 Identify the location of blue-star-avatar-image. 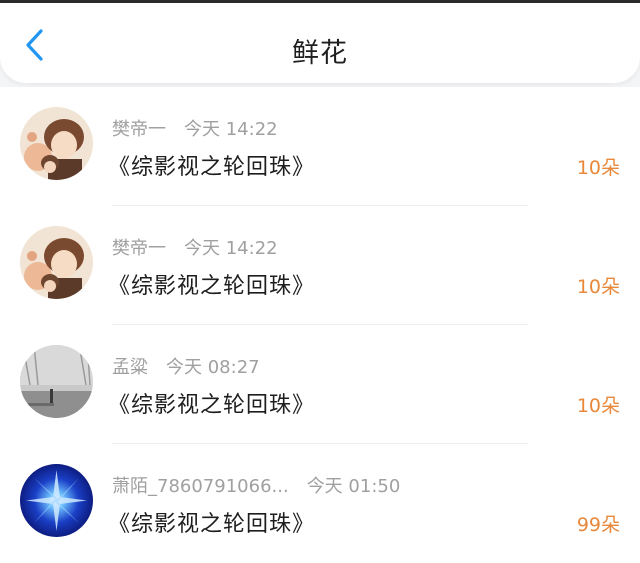
(56, 500).